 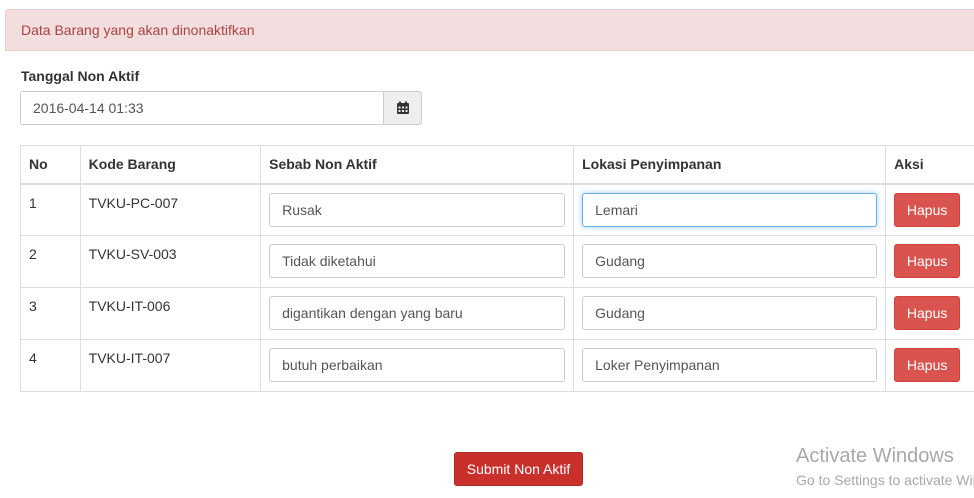 I want to click on header-kode-barang: Kode Barang, so click(x=170, y=165).